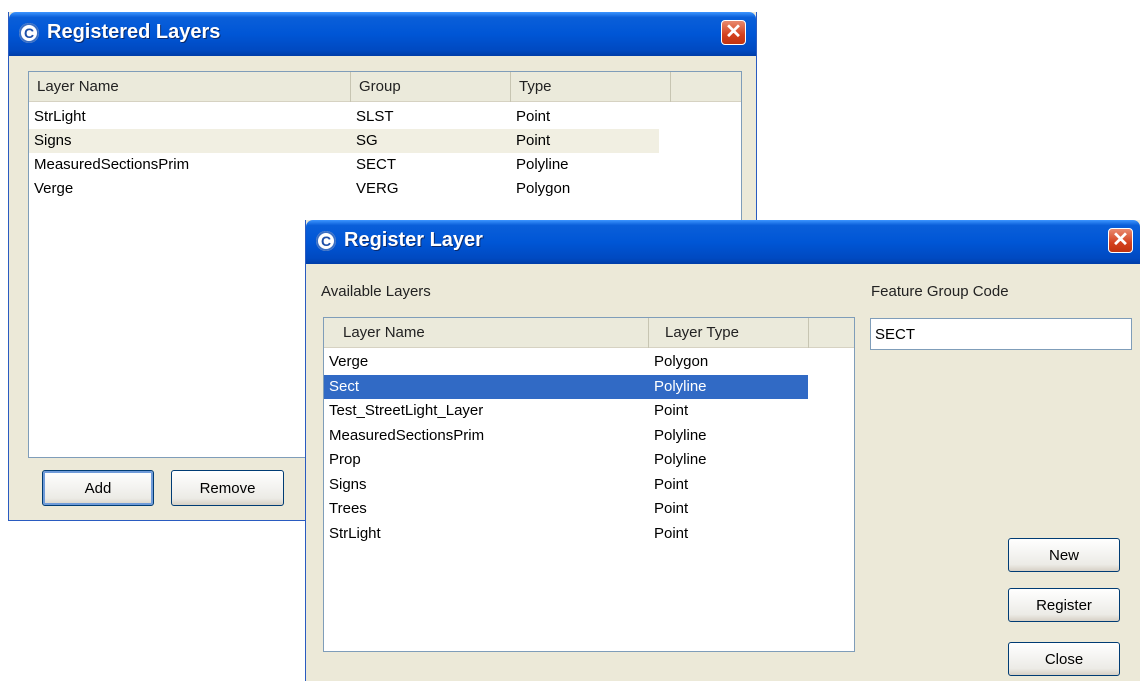  Describe the element at coordinates (344, 117) in the screenshot. I see `table-row: StrLight SLST Point` at that location.